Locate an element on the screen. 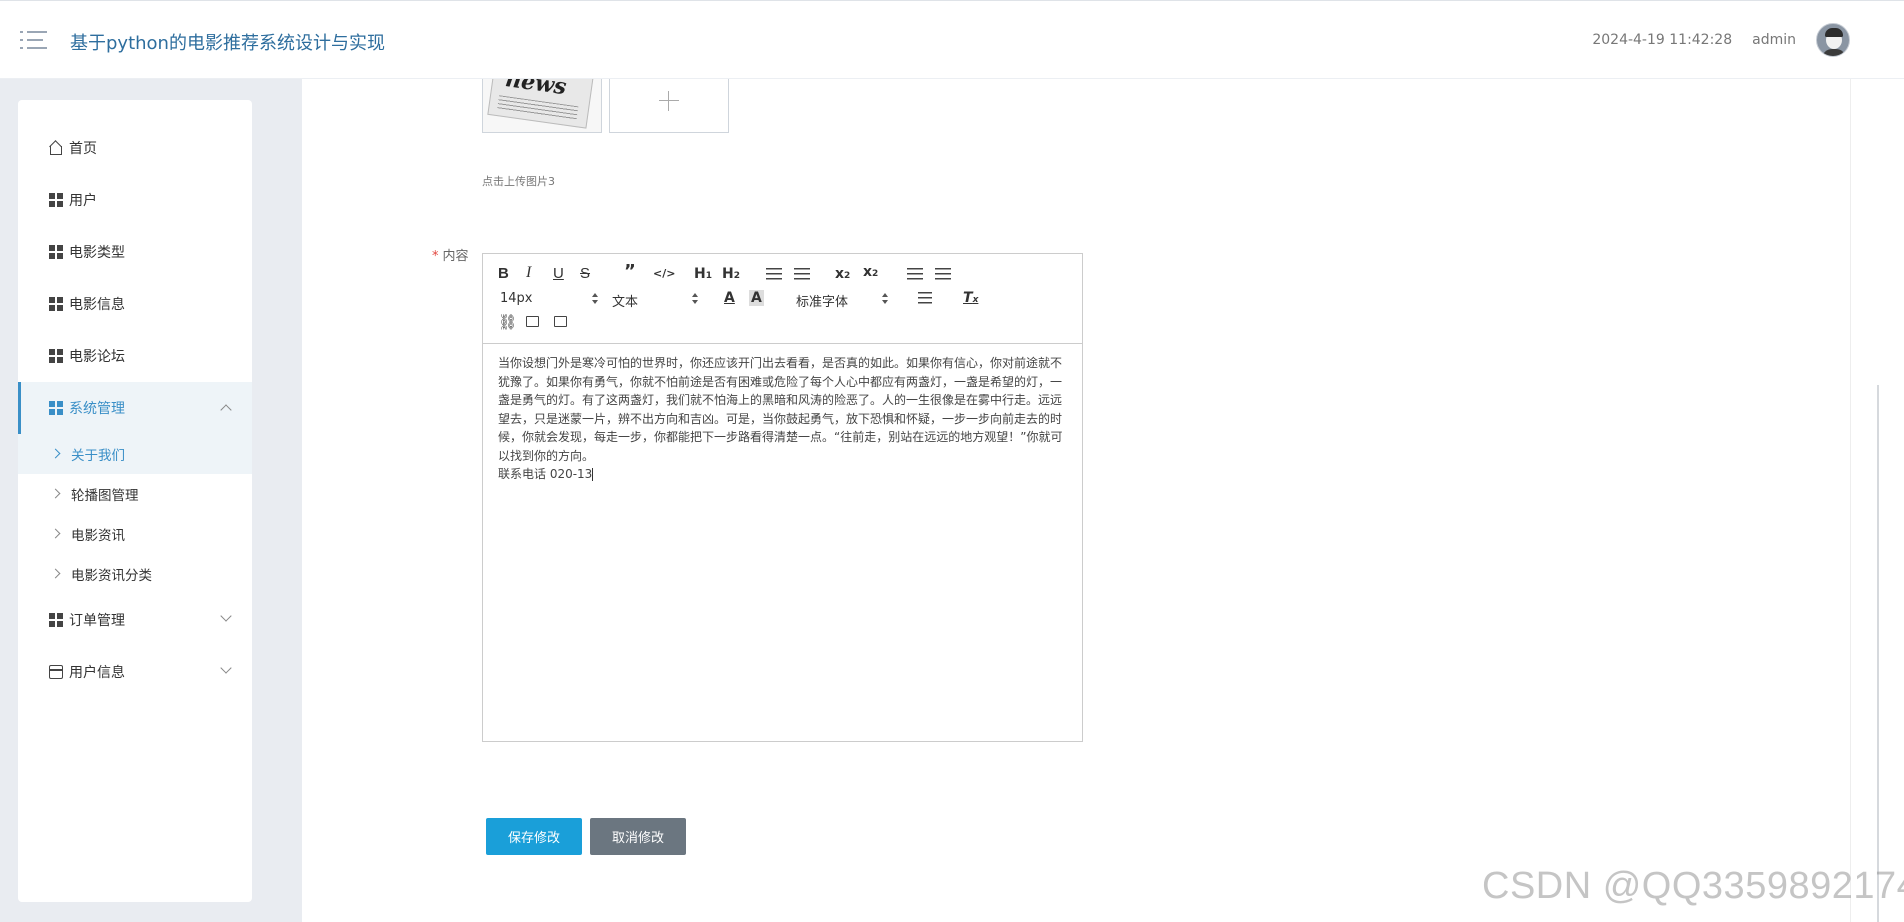 The height and width of the screenshot is (922, 1904). subscript-button: x2 is located at coordinates (842, 275).